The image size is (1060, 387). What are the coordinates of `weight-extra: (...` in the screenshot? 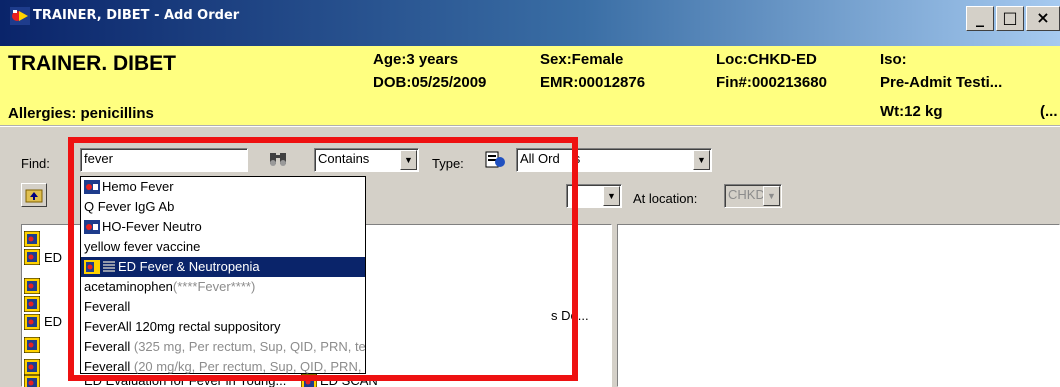 It's located at (1049, 111).